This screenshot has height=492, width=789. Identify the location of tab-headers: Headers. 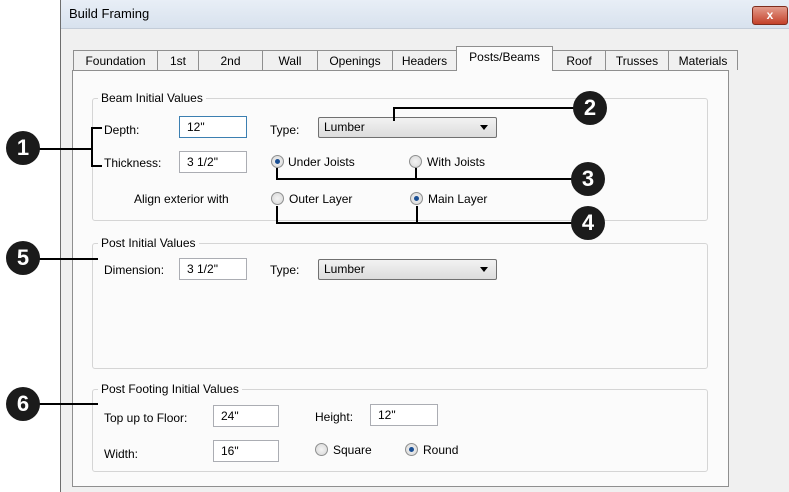
(424, 60).